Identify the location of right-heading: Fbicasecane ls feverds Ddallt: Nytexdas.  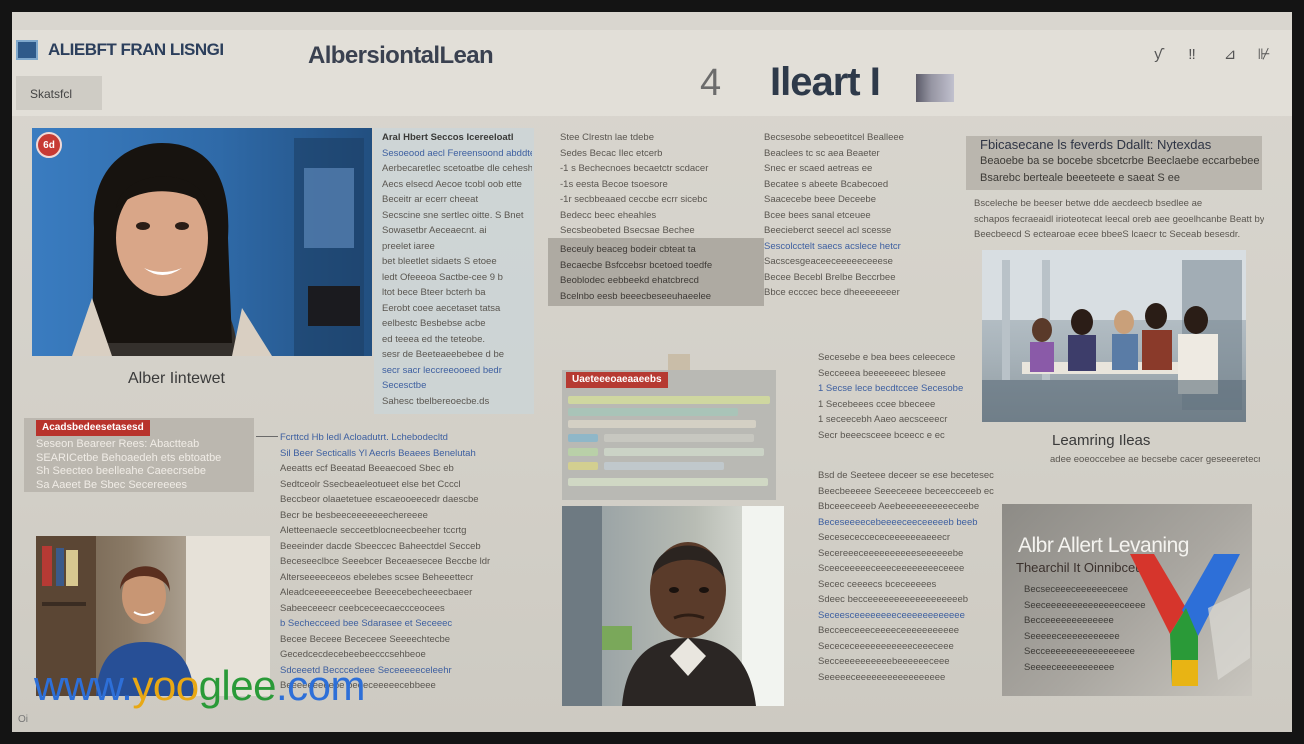
(1096, 144).